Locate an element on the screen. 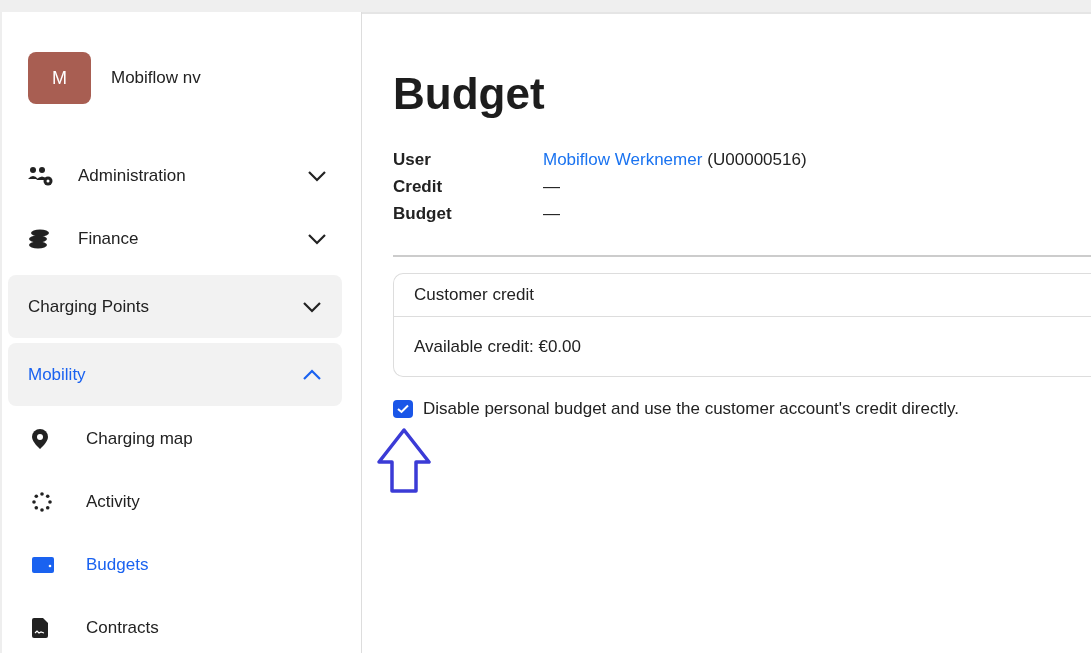  nav-group: Charging Points is located at coordinates (175, 306).